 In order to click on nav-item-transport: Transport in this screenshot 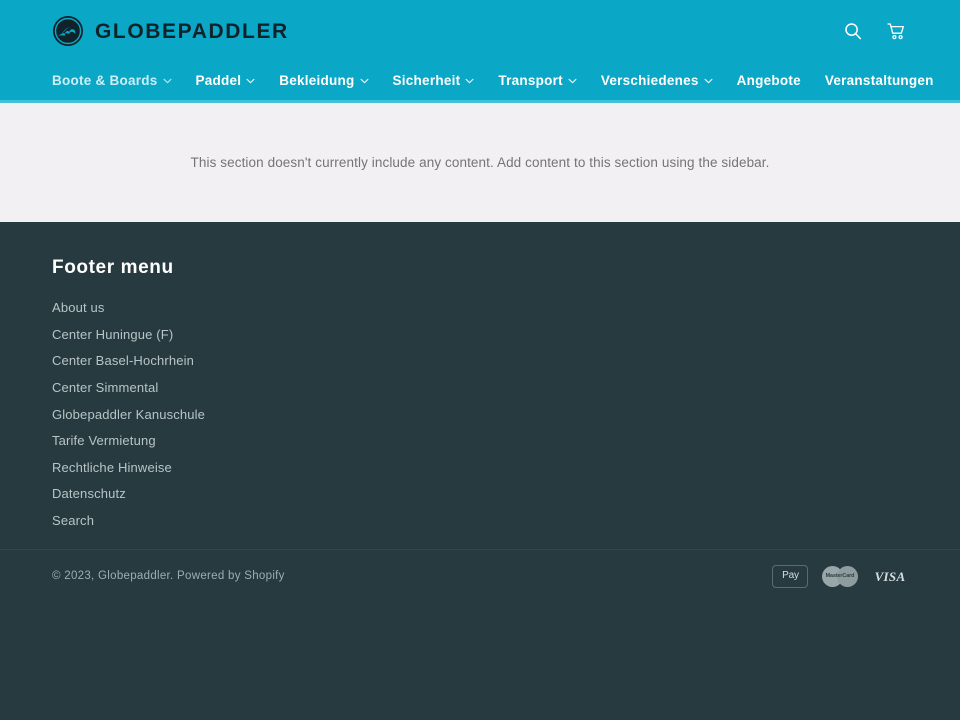, I will do `click(537, 81)`.